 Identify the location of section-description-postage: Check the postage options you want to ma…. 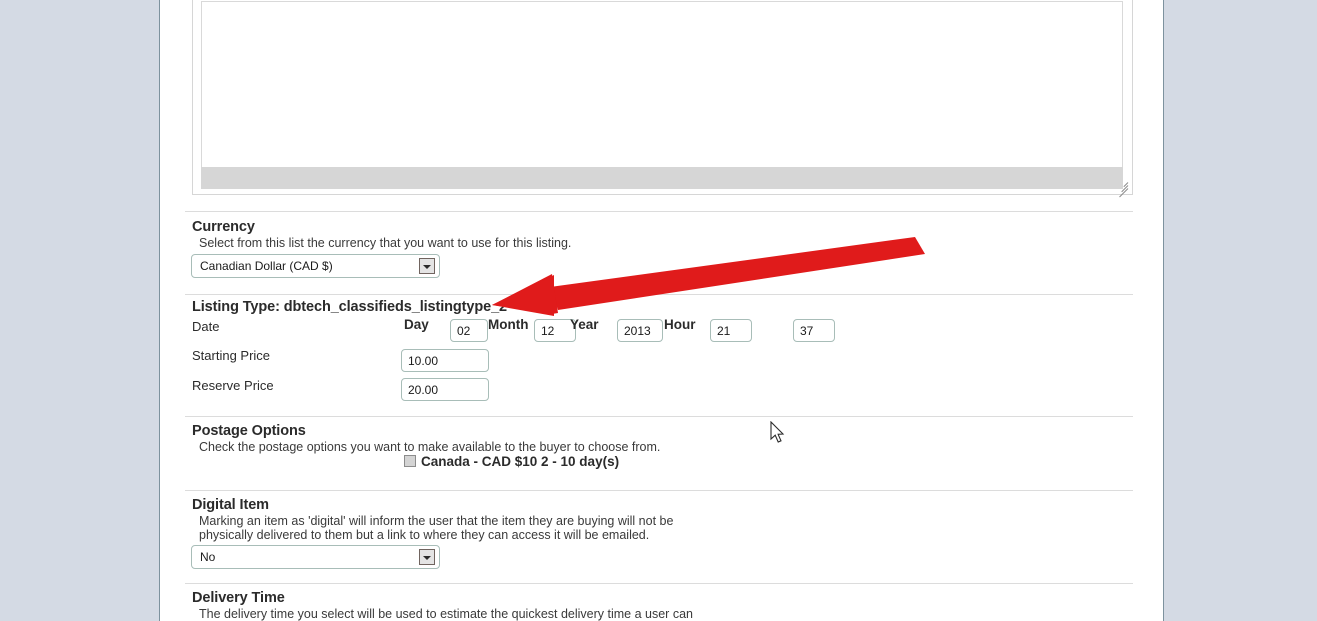
(430, 447).